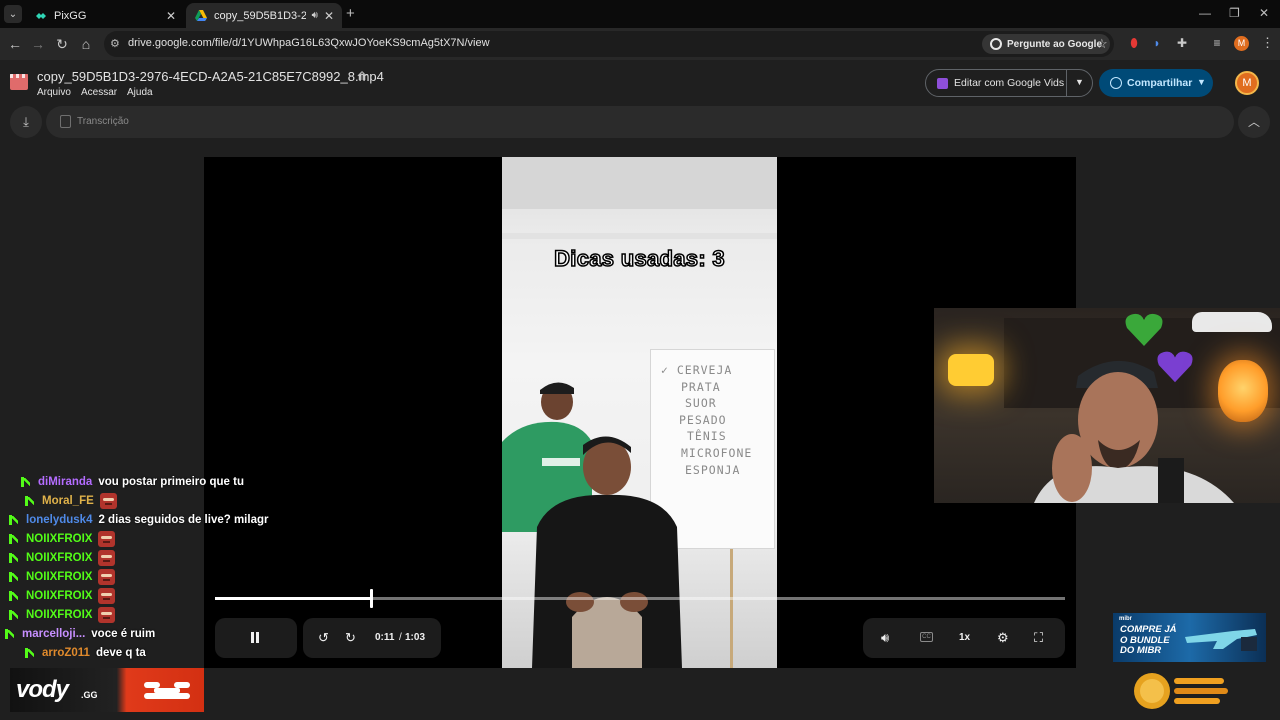 This screenshot has height=720, width=1280. Describe the element at coordinates (1217, 43) in the screenshot. I see `media-control-icon: ≡` at that location.